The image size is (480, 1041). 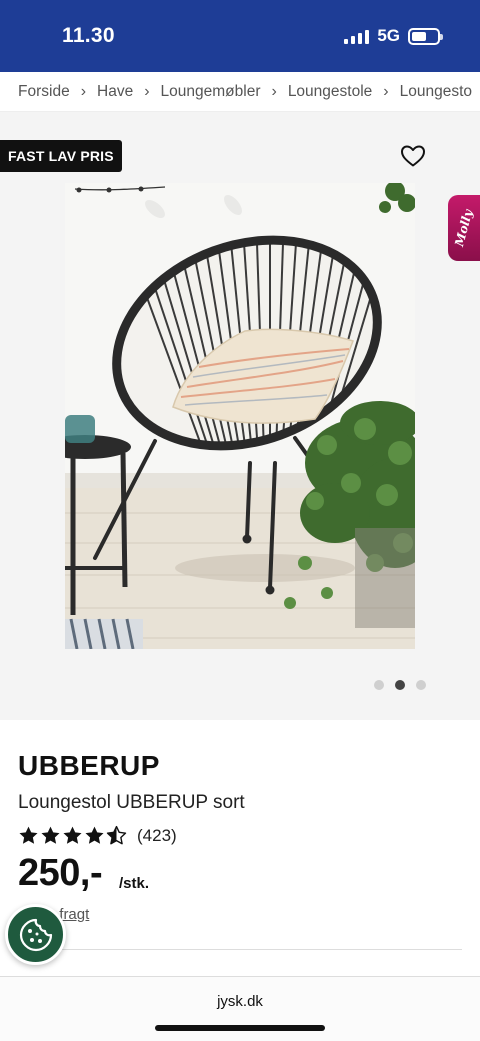 What do you see at coordinates (240, 1001) in the screenshot?
I see `address-bar: jysk.dk` at bounding box center [240, 1001].